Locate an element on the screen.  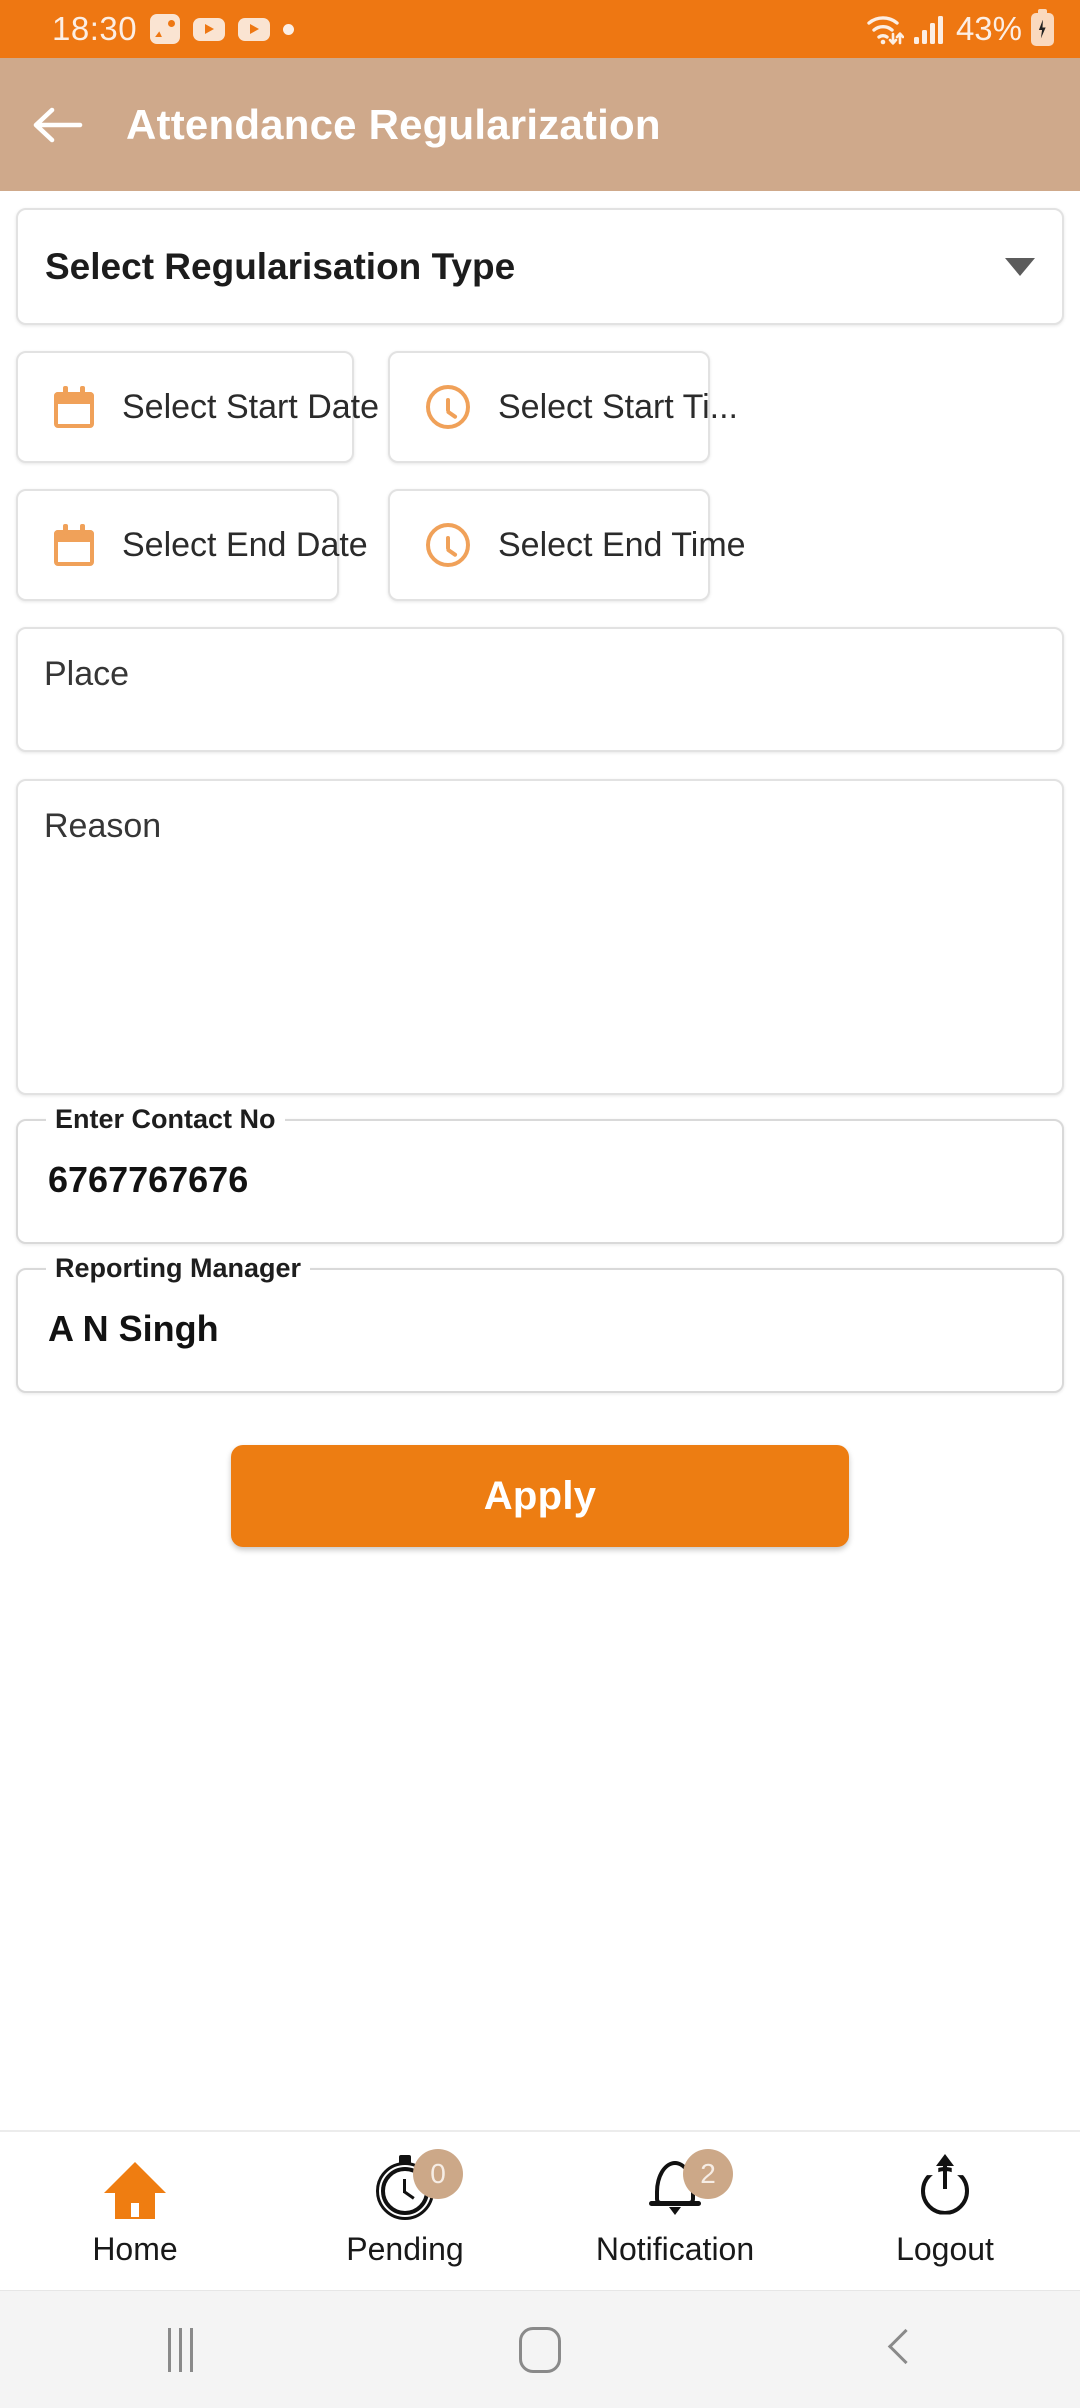
home-pill-icon is located at coordinates (540, 2349).